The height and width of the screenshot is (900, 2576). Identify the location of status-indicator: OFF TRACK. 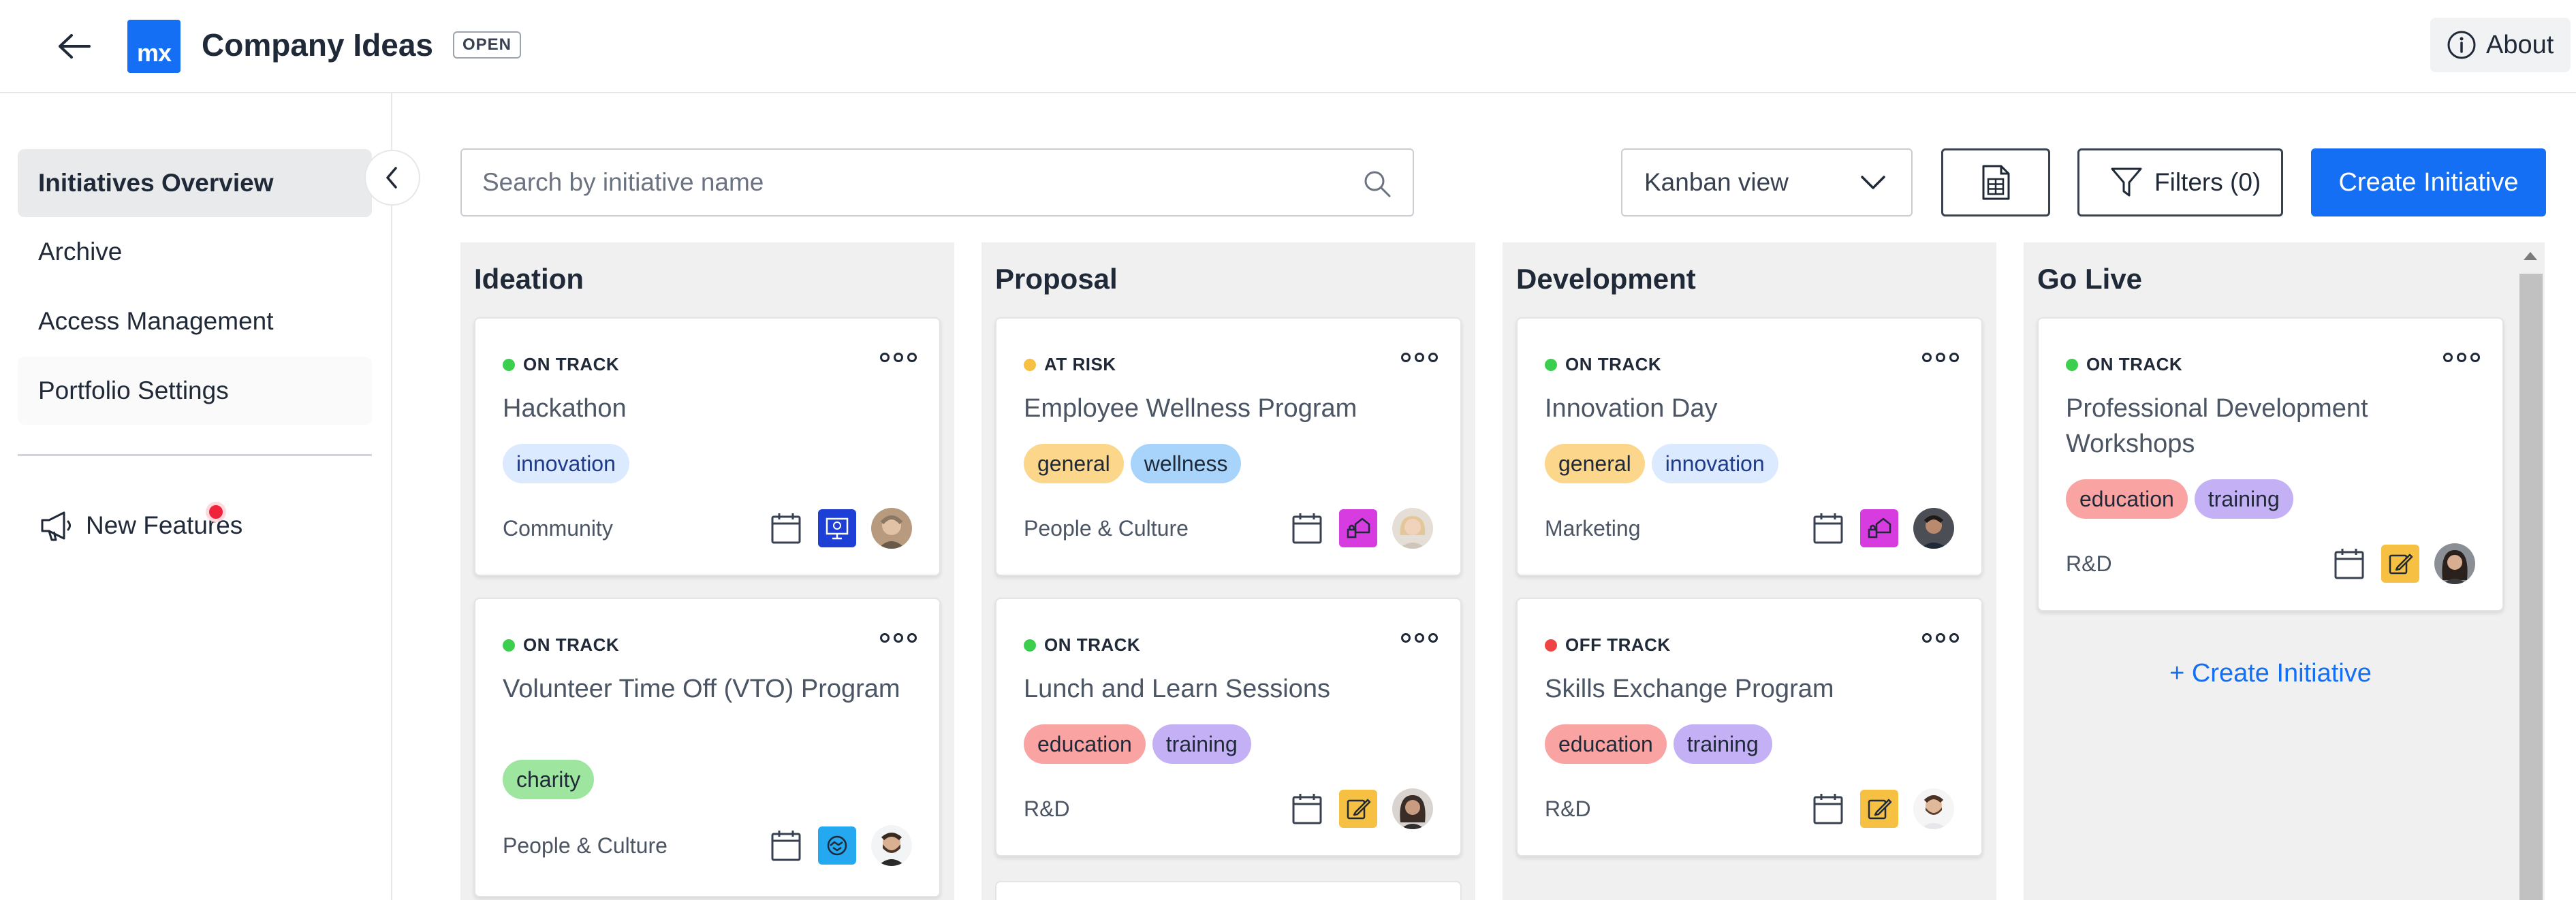
(1608, 645).